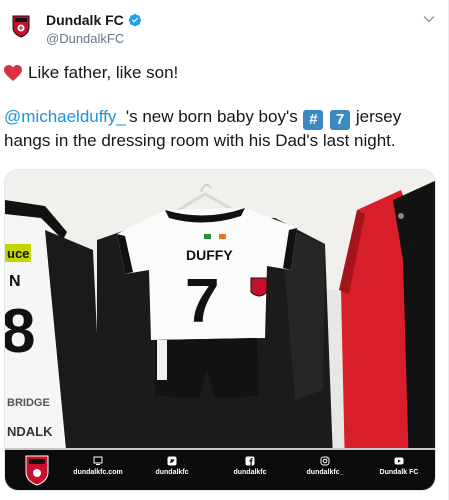 This screenshot has height=500, width=449. Describe the element at coordinates (325, 472) in the screenshot. I see `instagram-label: dundalkfc_` at that location.